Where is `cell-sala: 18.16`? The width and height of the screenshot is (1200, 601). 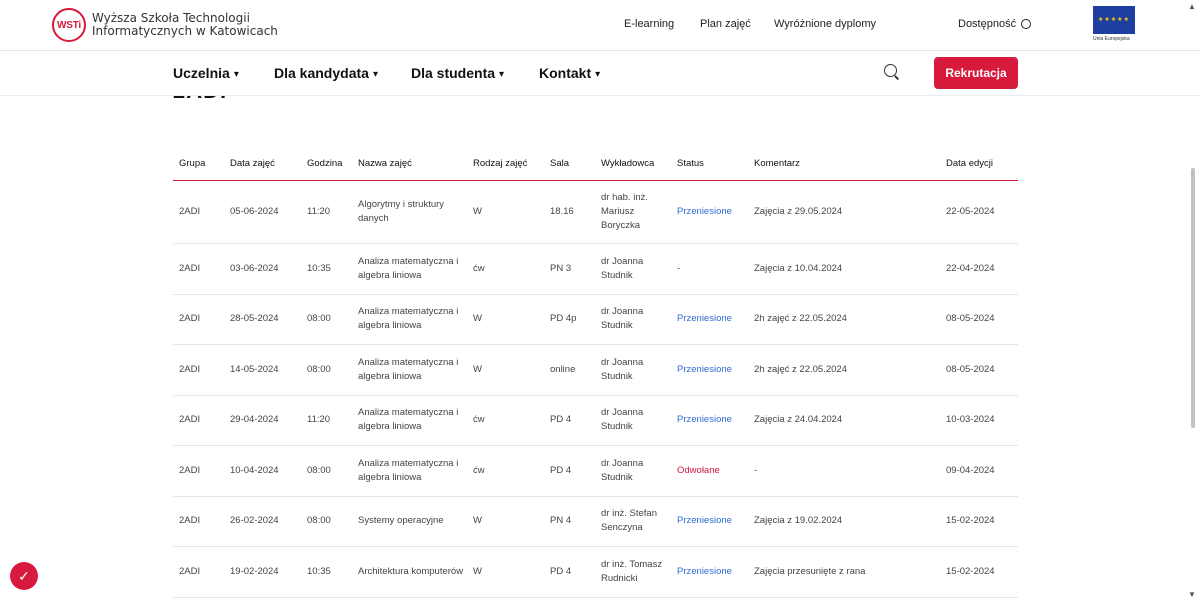 cell-sala: 18.16 is located at coordinates (562, 211).